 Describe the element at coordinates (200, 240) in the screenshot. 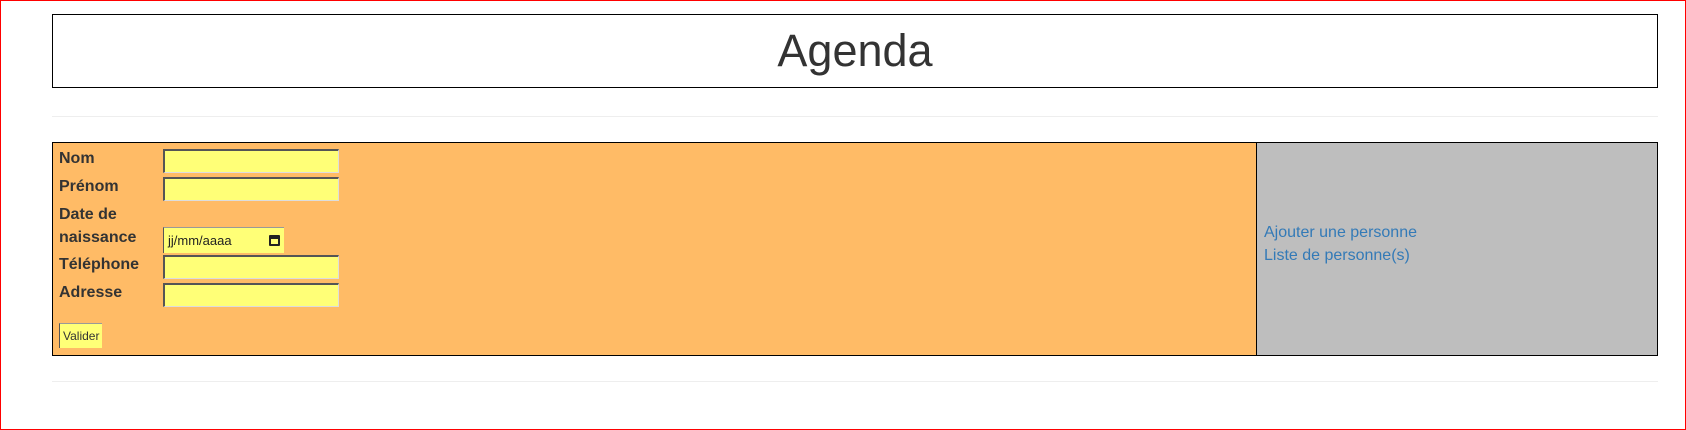

I see `date-placeholder: jj/mm/aaaa` at that location.